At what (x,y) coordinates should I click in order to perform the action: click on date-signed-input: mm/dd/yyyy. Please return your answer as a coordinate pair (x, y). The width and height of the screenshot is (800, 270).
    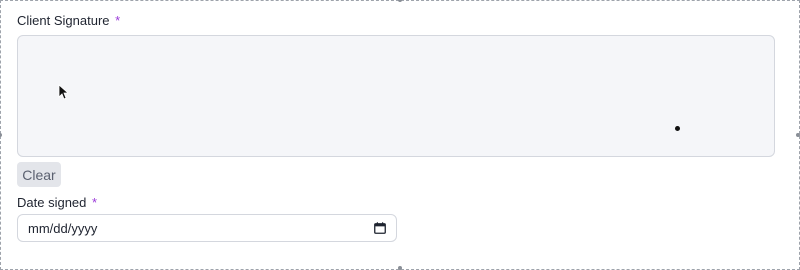
    Looking at the image, I should click on (207, 228).